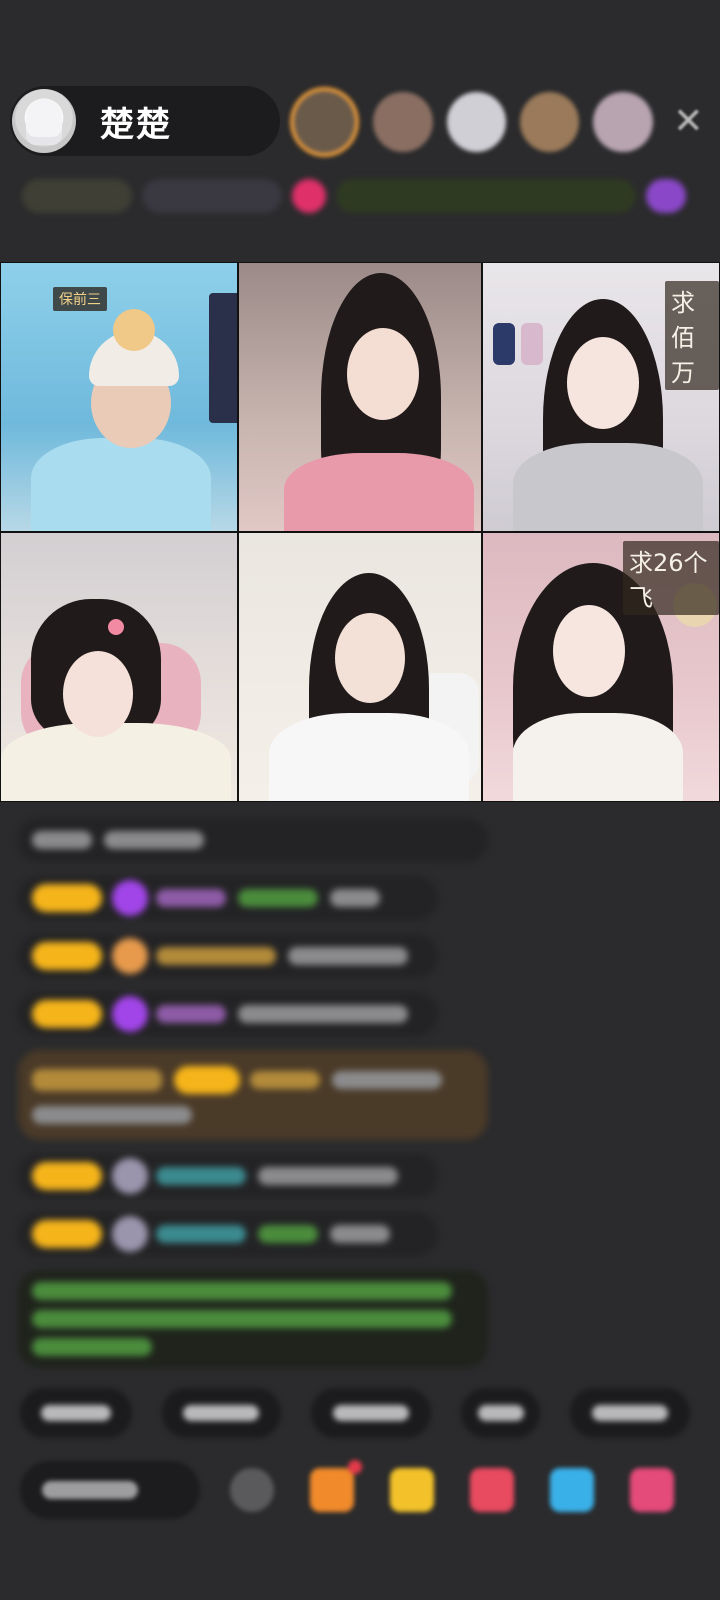 The width and height of the screenshot is (720, 1600). I want to click on announcement-chip, so click(486, 196).